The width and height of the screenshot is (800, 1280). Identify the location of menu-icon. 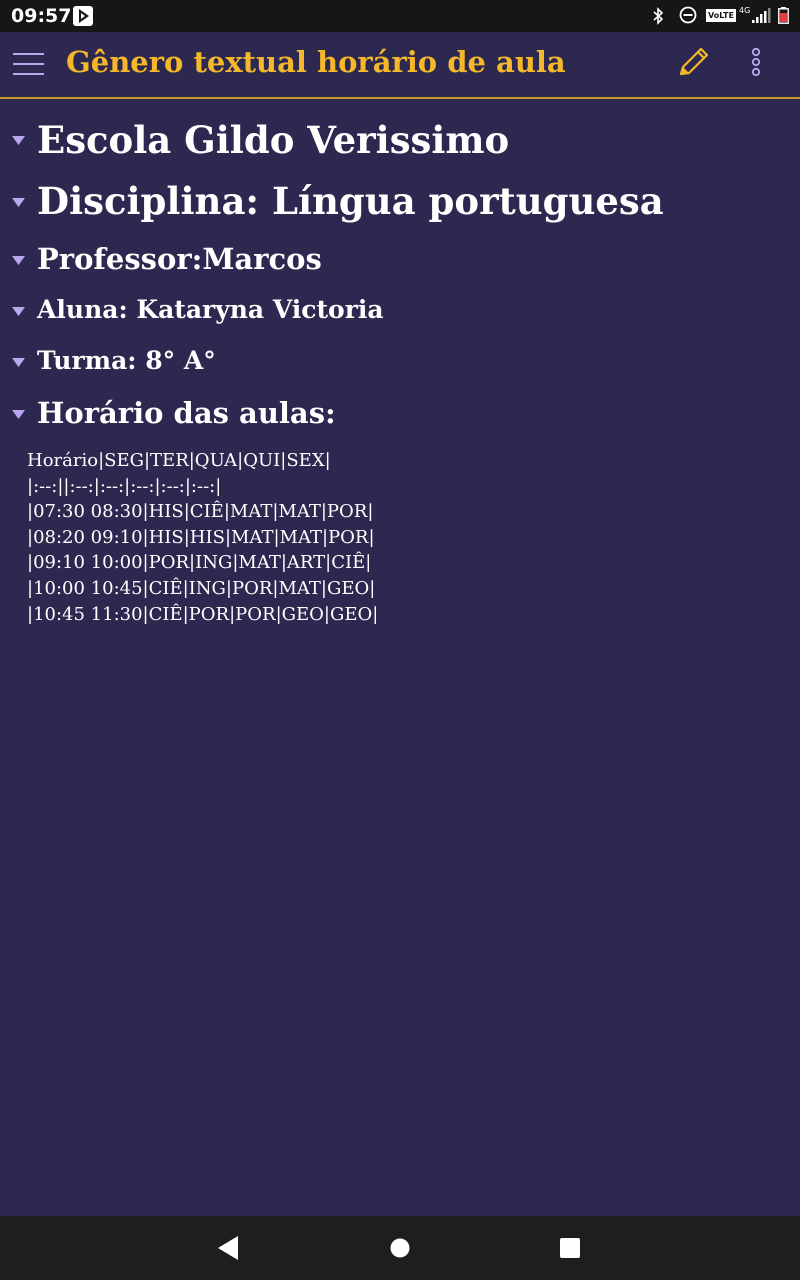
(29, 64).